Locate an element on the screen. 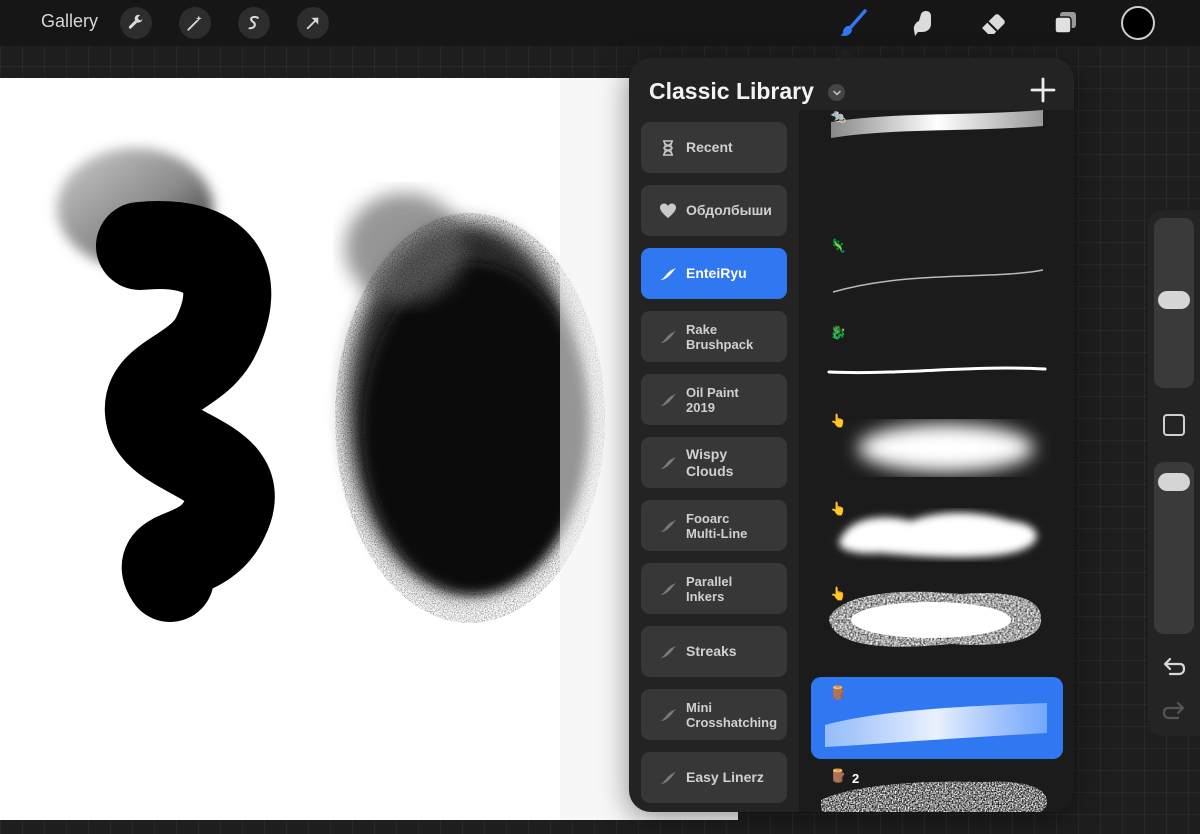 This screenshot has height=834, width=1200. chevron-down-icon is located at coordinates (836, 93).